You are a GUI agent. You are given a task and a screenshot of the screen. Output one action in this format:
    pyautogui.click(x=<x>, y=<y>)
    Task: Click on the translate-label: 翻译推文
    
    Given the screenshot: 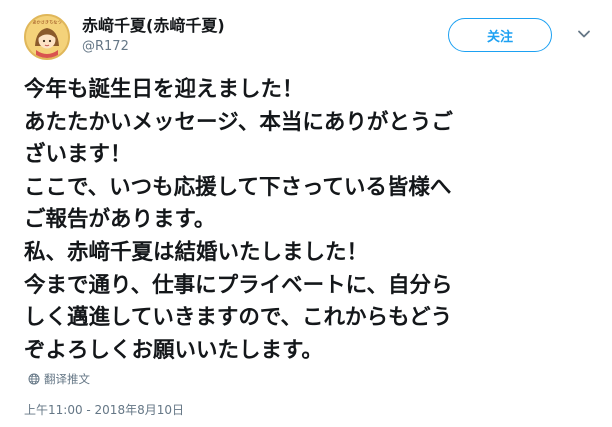 What is the action you would take?
    pyautogui.click(x=67, y=379)
    